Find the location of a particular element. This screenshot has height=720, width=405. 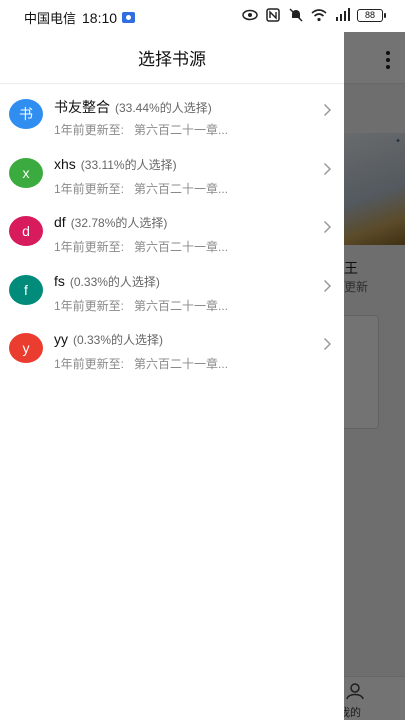

source-percentage: (33.44%的人选择) is located at coordinates (163, 108).